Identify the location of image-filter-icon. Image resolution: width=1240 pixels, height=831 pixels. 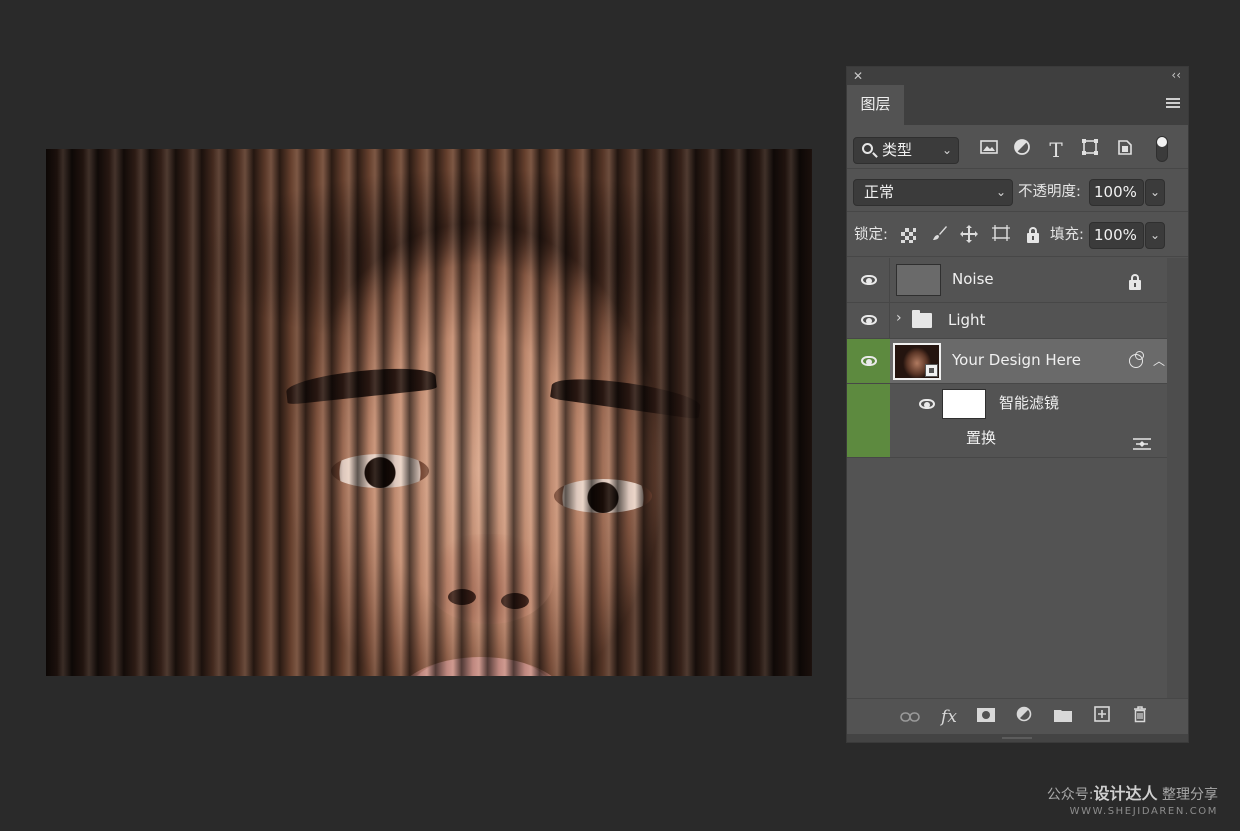
(989, 150).